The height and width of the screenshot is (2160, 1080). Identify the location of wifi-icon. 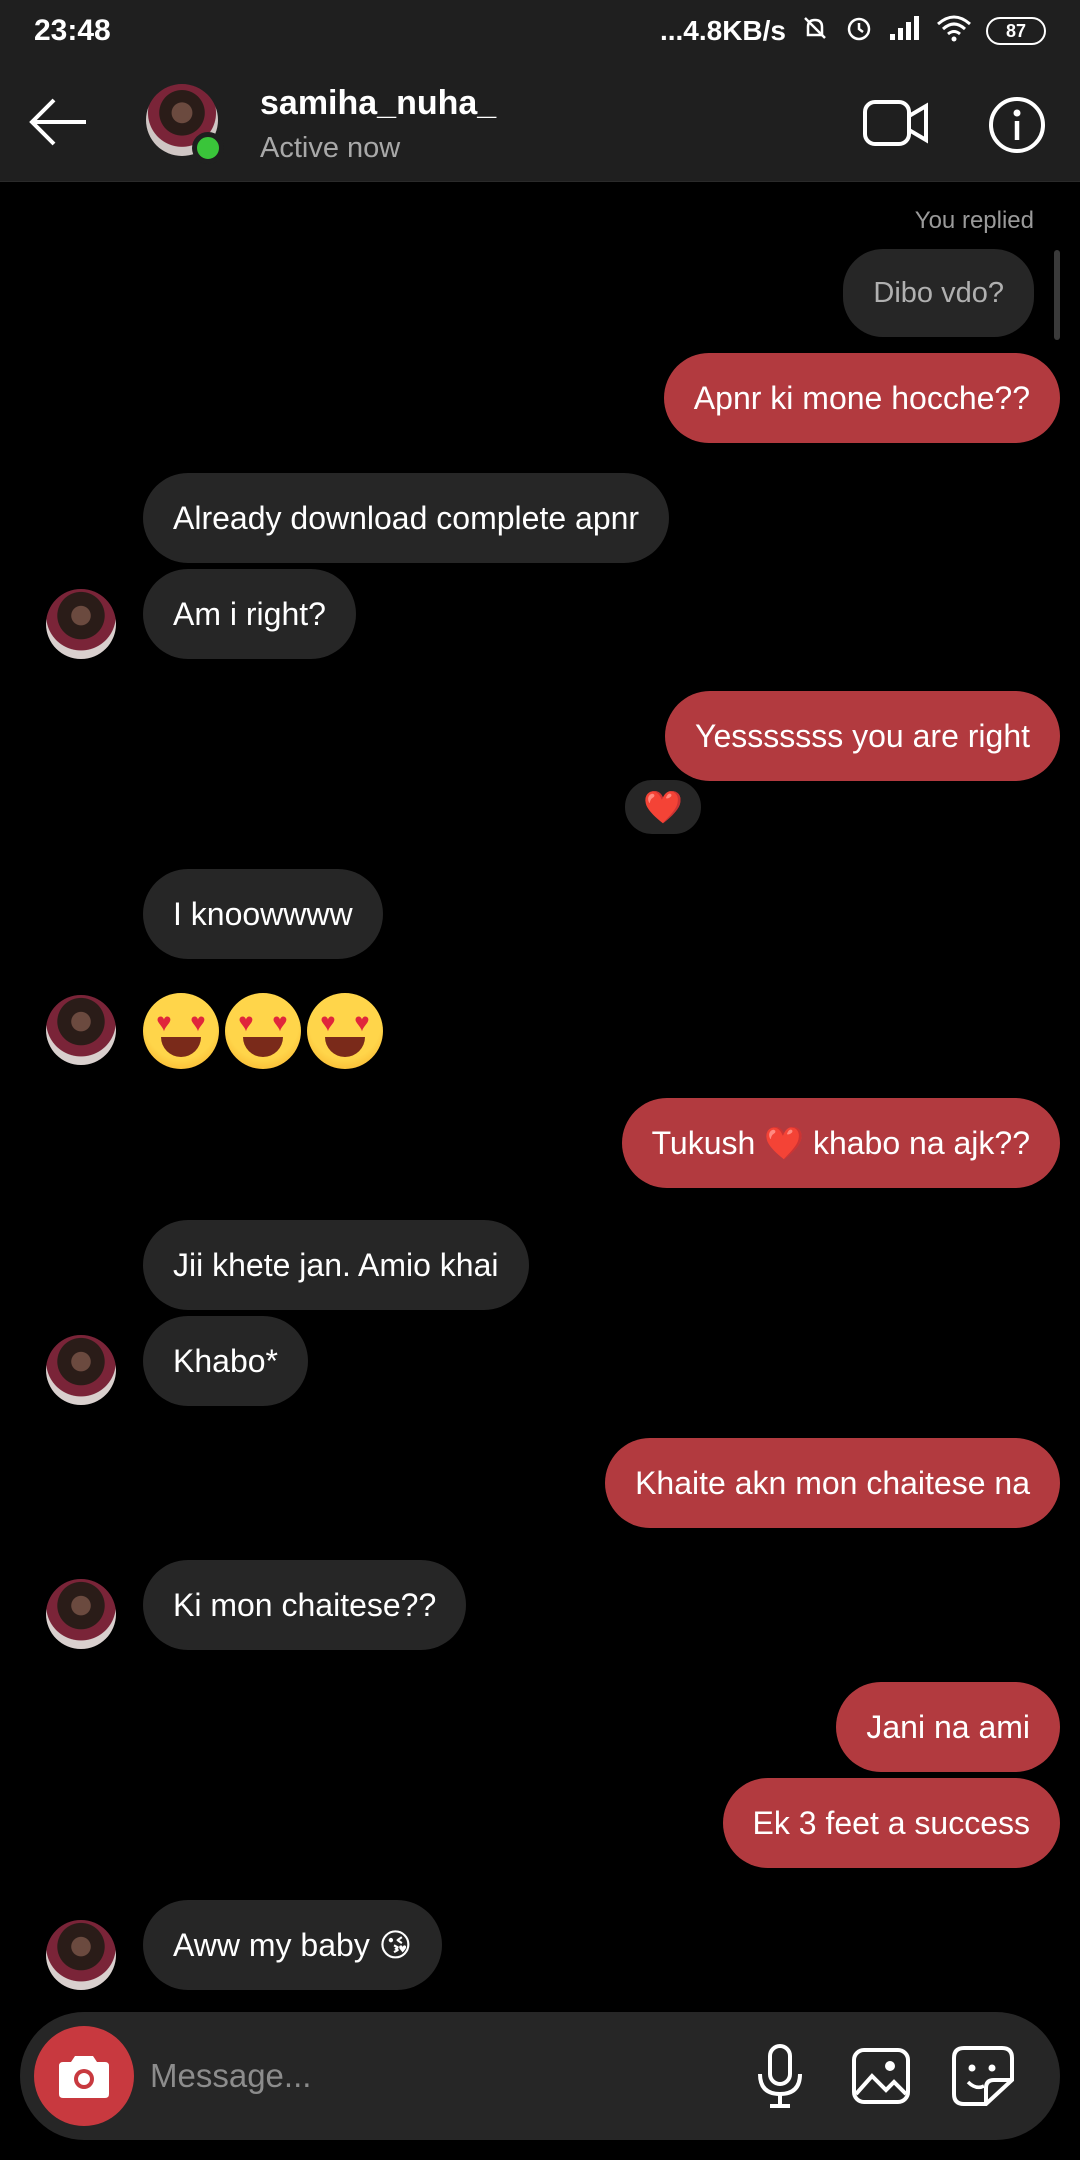
(954, 31).